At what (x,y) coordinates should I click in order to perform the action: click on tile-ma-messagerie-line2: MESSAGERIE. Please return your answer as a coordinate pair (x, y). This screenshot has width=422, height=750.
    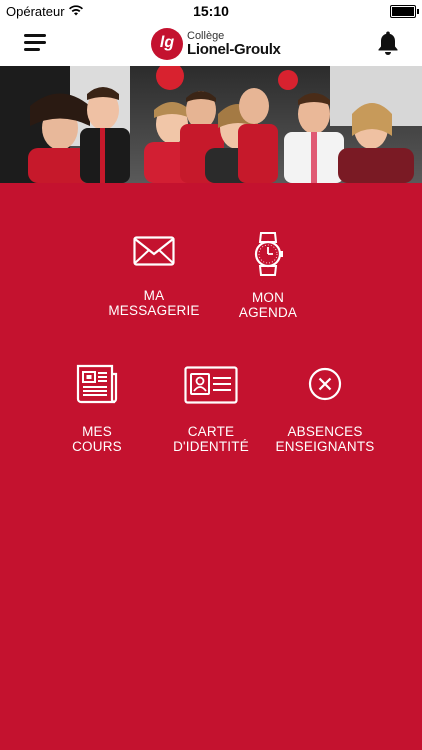
    Looking at the image, I should click on (154, 310).